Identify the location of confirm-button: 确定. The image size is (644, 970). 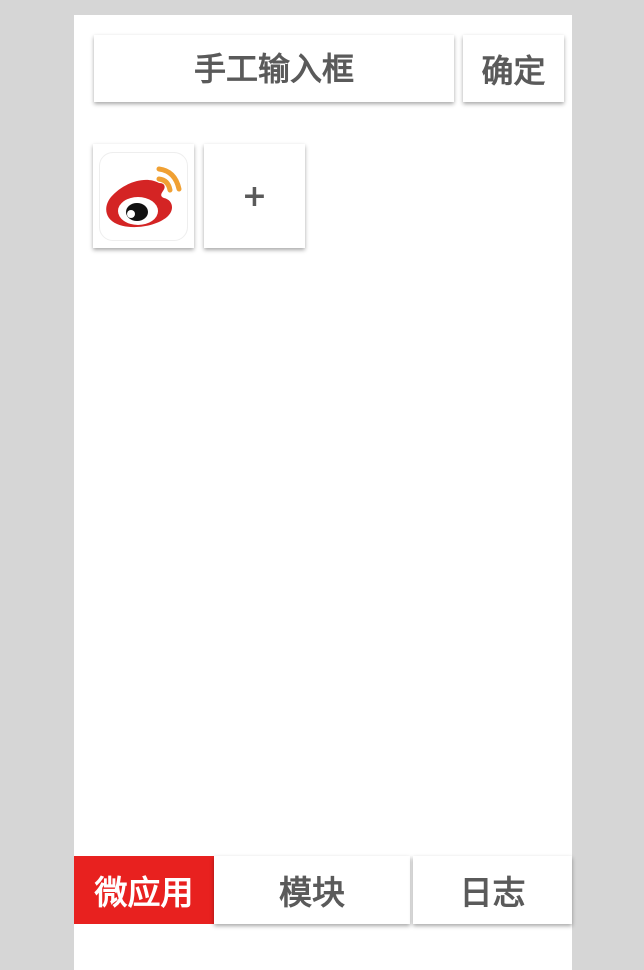
(513, 68).